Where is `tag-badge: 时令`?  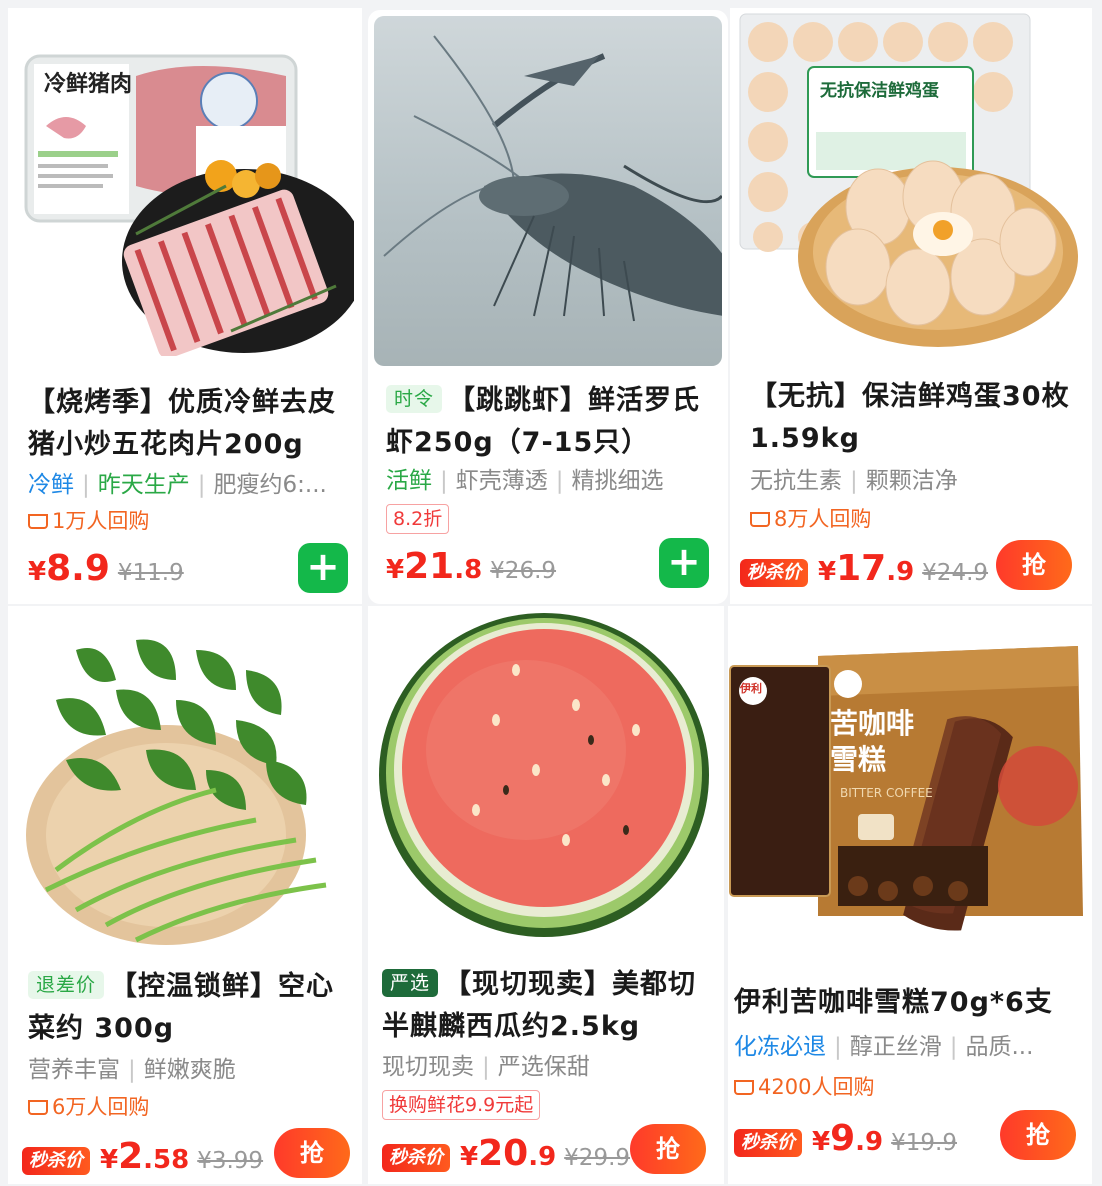 tag-badge: 时令 is located at coordinates (414, 399).